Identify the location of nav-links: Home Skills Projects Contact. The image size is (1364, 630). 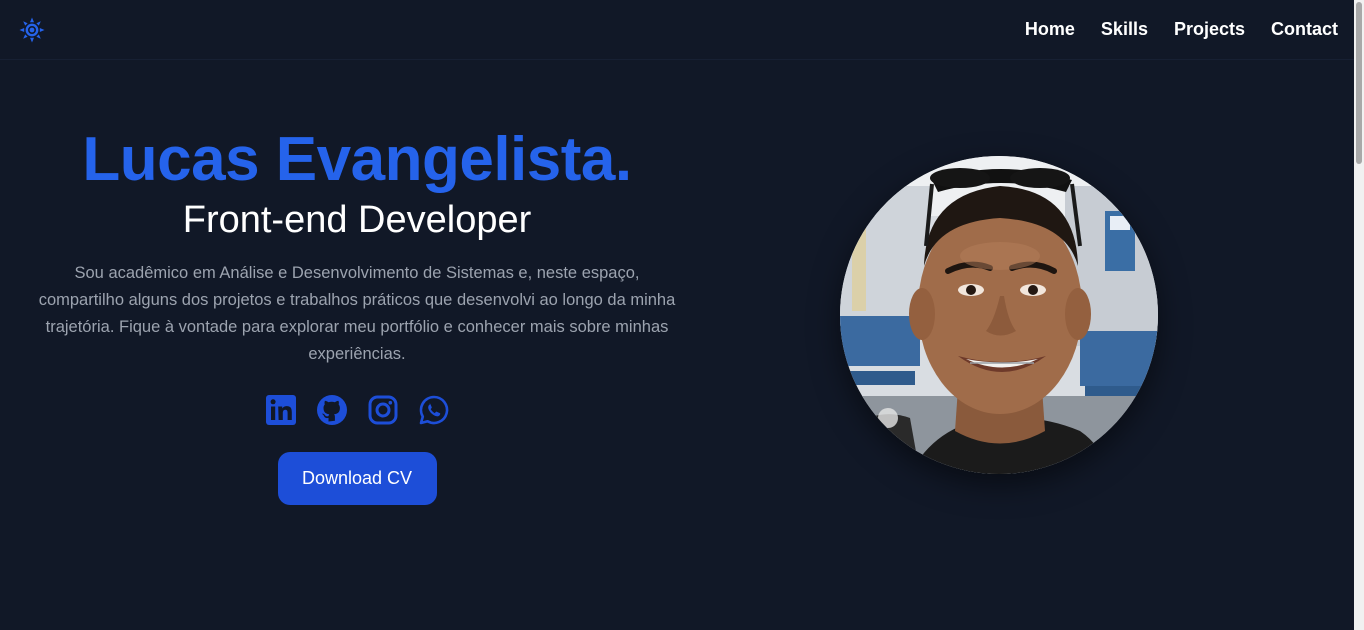
(1181, 29).